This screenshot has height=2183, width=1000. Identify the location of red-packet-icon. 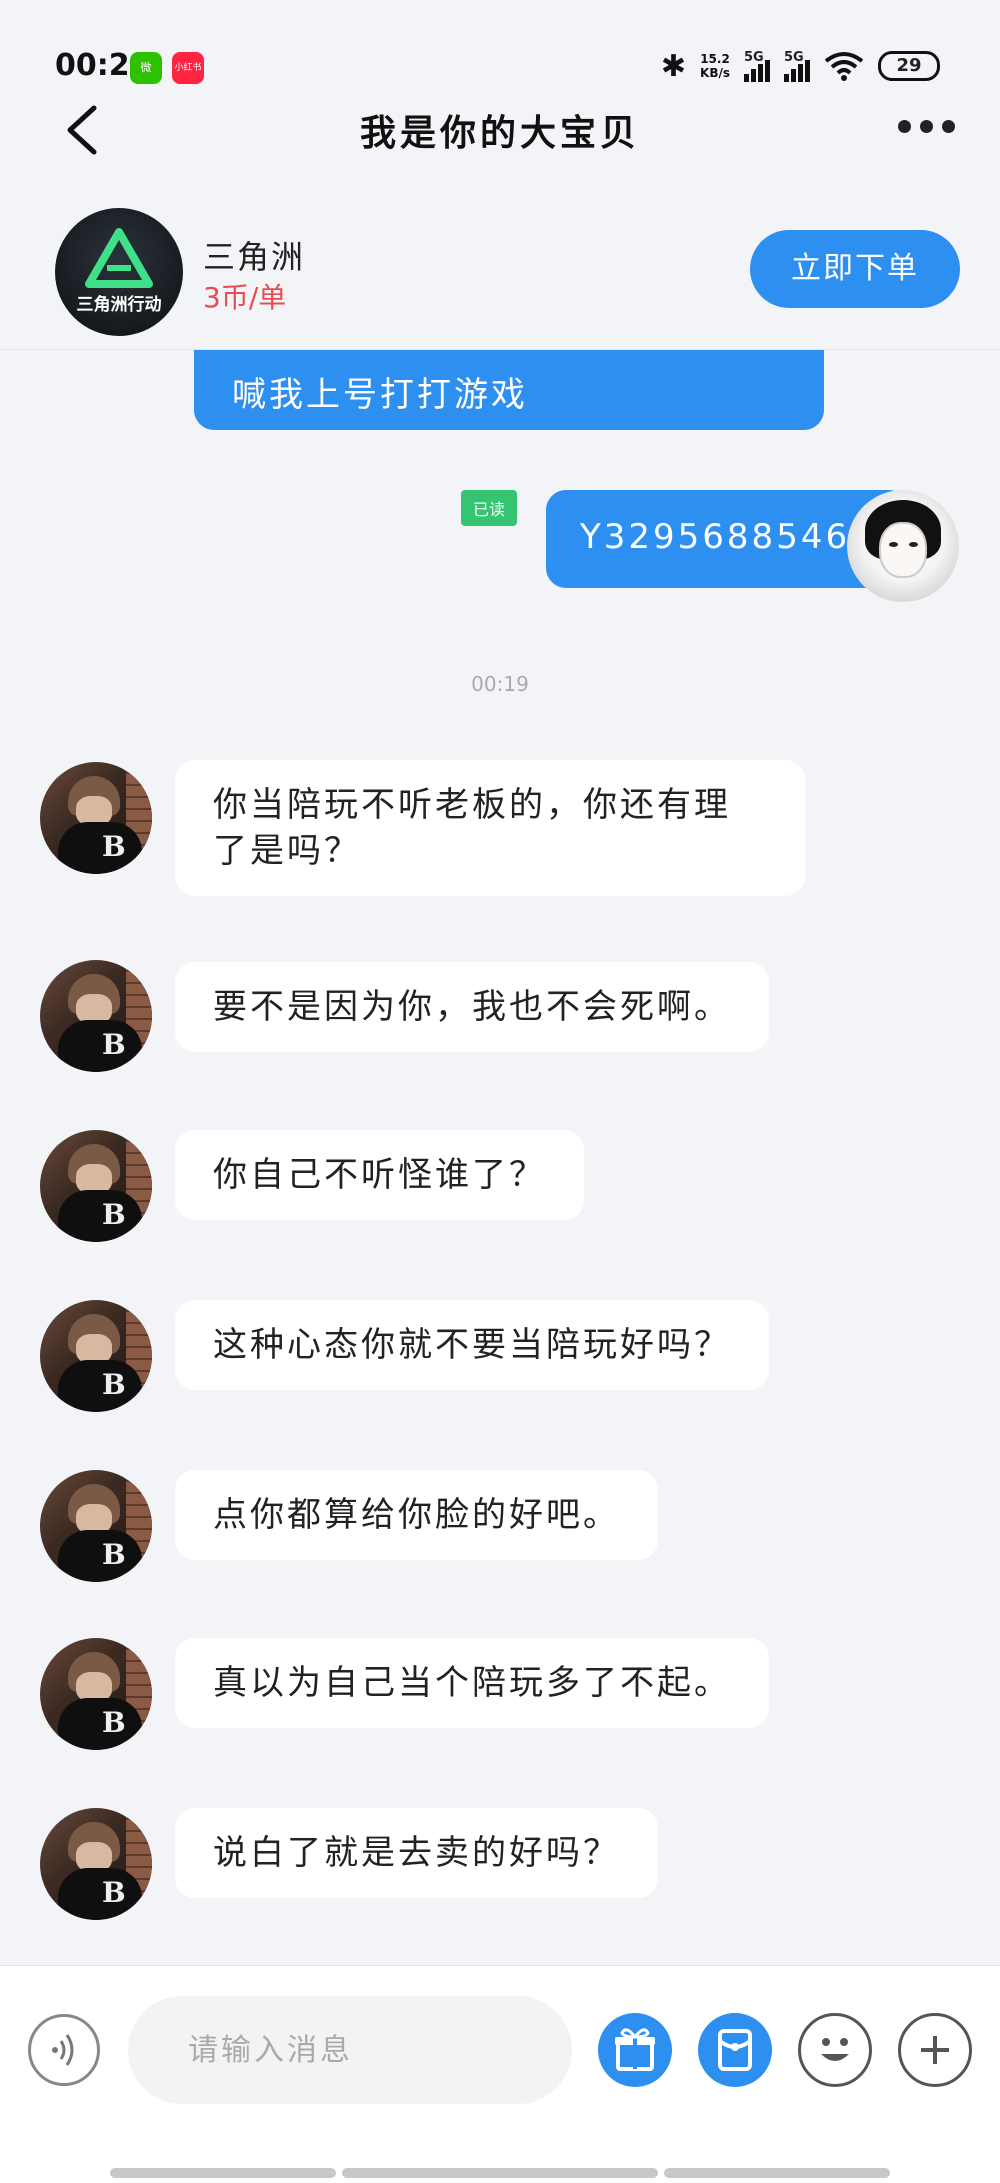
(735, 2050).